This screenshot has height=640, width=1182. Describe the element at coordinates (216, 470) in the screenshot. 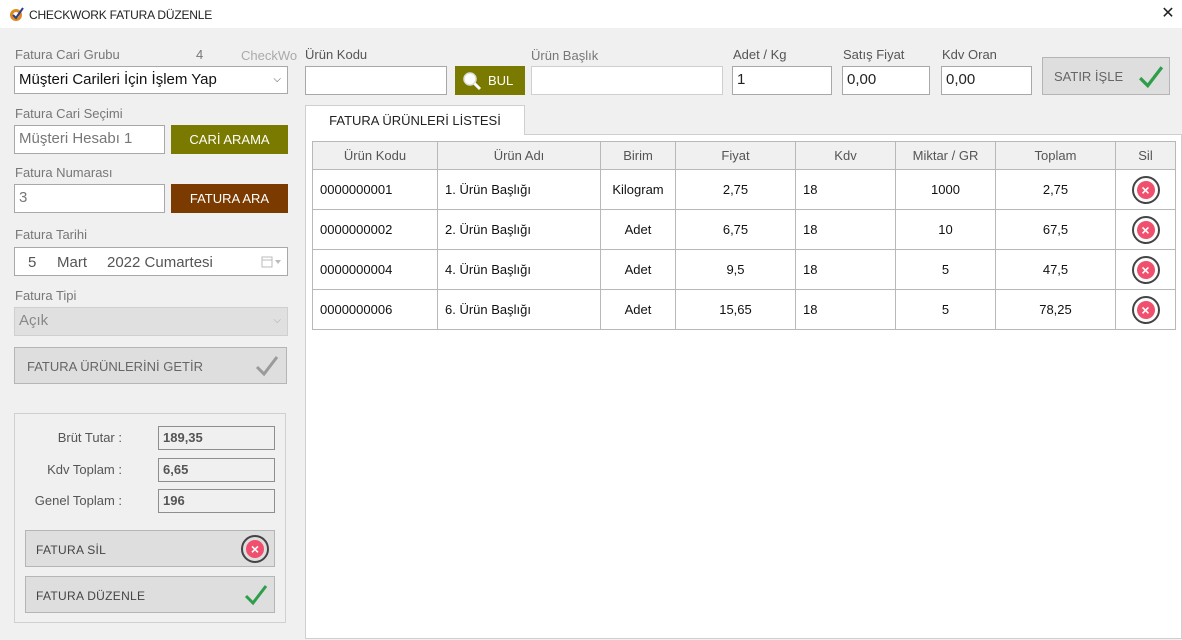

I see `kdv-toplam-value: 6,65` at that location.